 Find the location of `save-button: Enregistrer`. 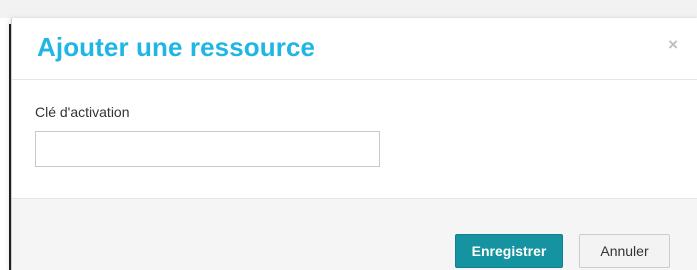

save-button: Enregistrer is located at coordinates (509, 251).